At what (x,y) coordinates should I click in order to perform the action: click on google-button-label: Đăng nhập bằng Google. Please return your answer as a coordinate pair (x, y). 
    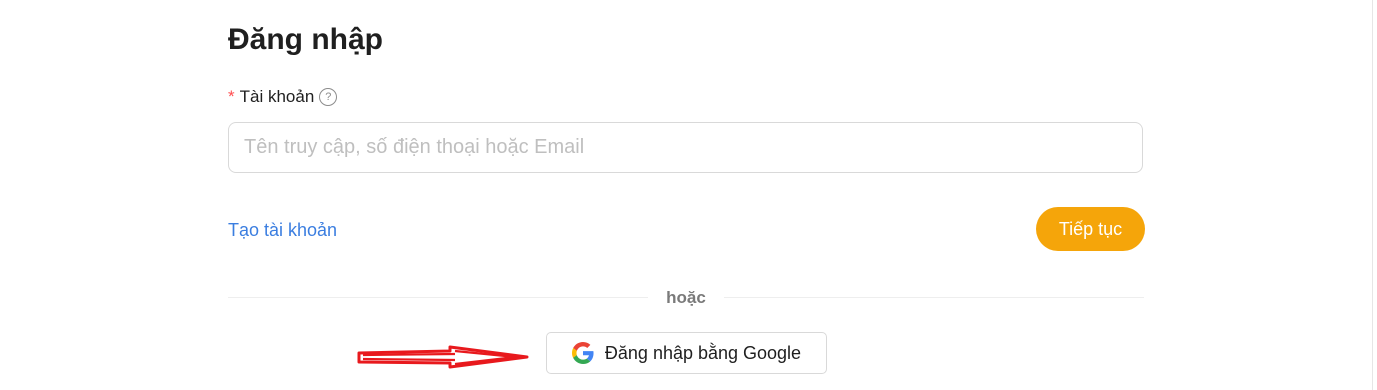
    Looking at the image, I should click on (703, 352).